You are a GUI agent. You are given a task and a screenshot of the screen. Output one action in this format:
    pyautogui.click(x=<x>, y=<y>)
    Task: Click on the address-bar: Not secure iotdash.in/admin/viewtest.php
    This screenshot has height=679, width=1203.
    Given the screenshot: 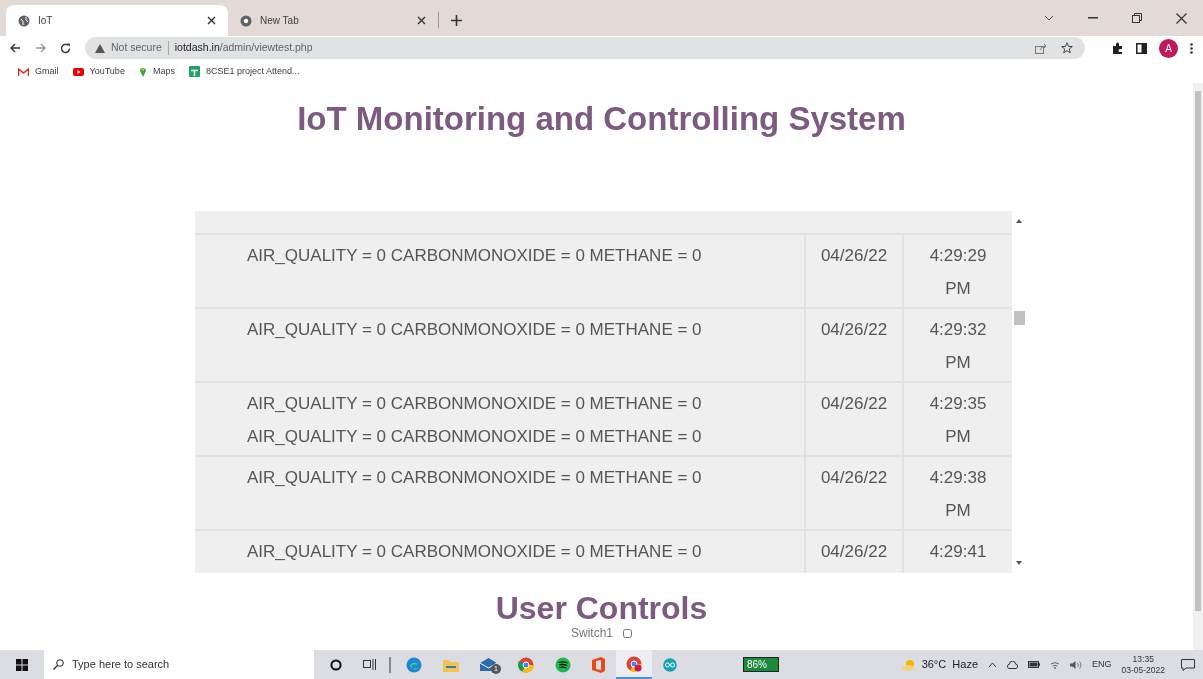 What is the action you would take?
    pyautogui.click(x=585, y=48)
    